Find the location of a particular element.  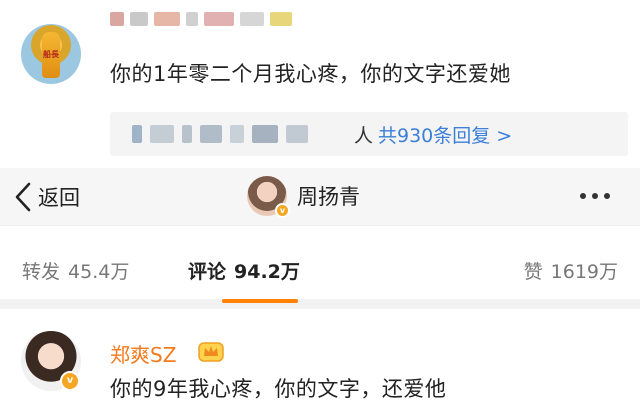

avatar: 船長 is located at coordinates (51, 54).